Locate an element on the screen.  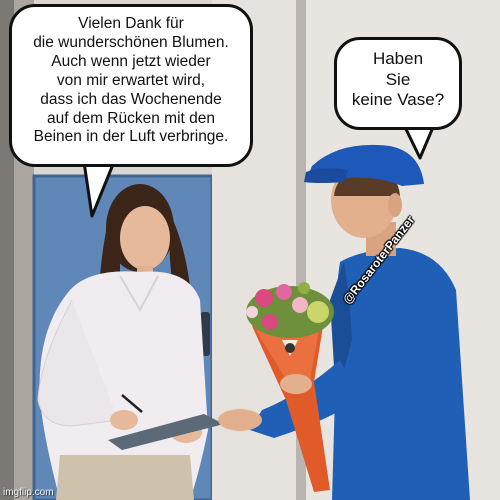
man-line-1: Haben is located at coordinates (398, 58).